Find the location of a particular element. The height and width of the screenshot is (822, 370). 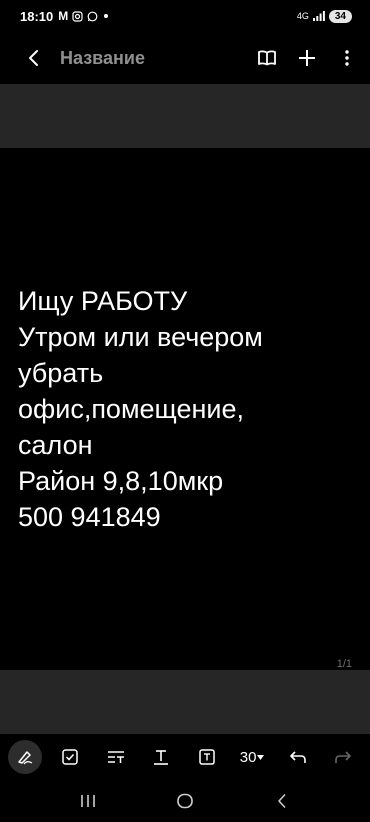

status-right: 4G 34 is located at coordinates (324, 16).